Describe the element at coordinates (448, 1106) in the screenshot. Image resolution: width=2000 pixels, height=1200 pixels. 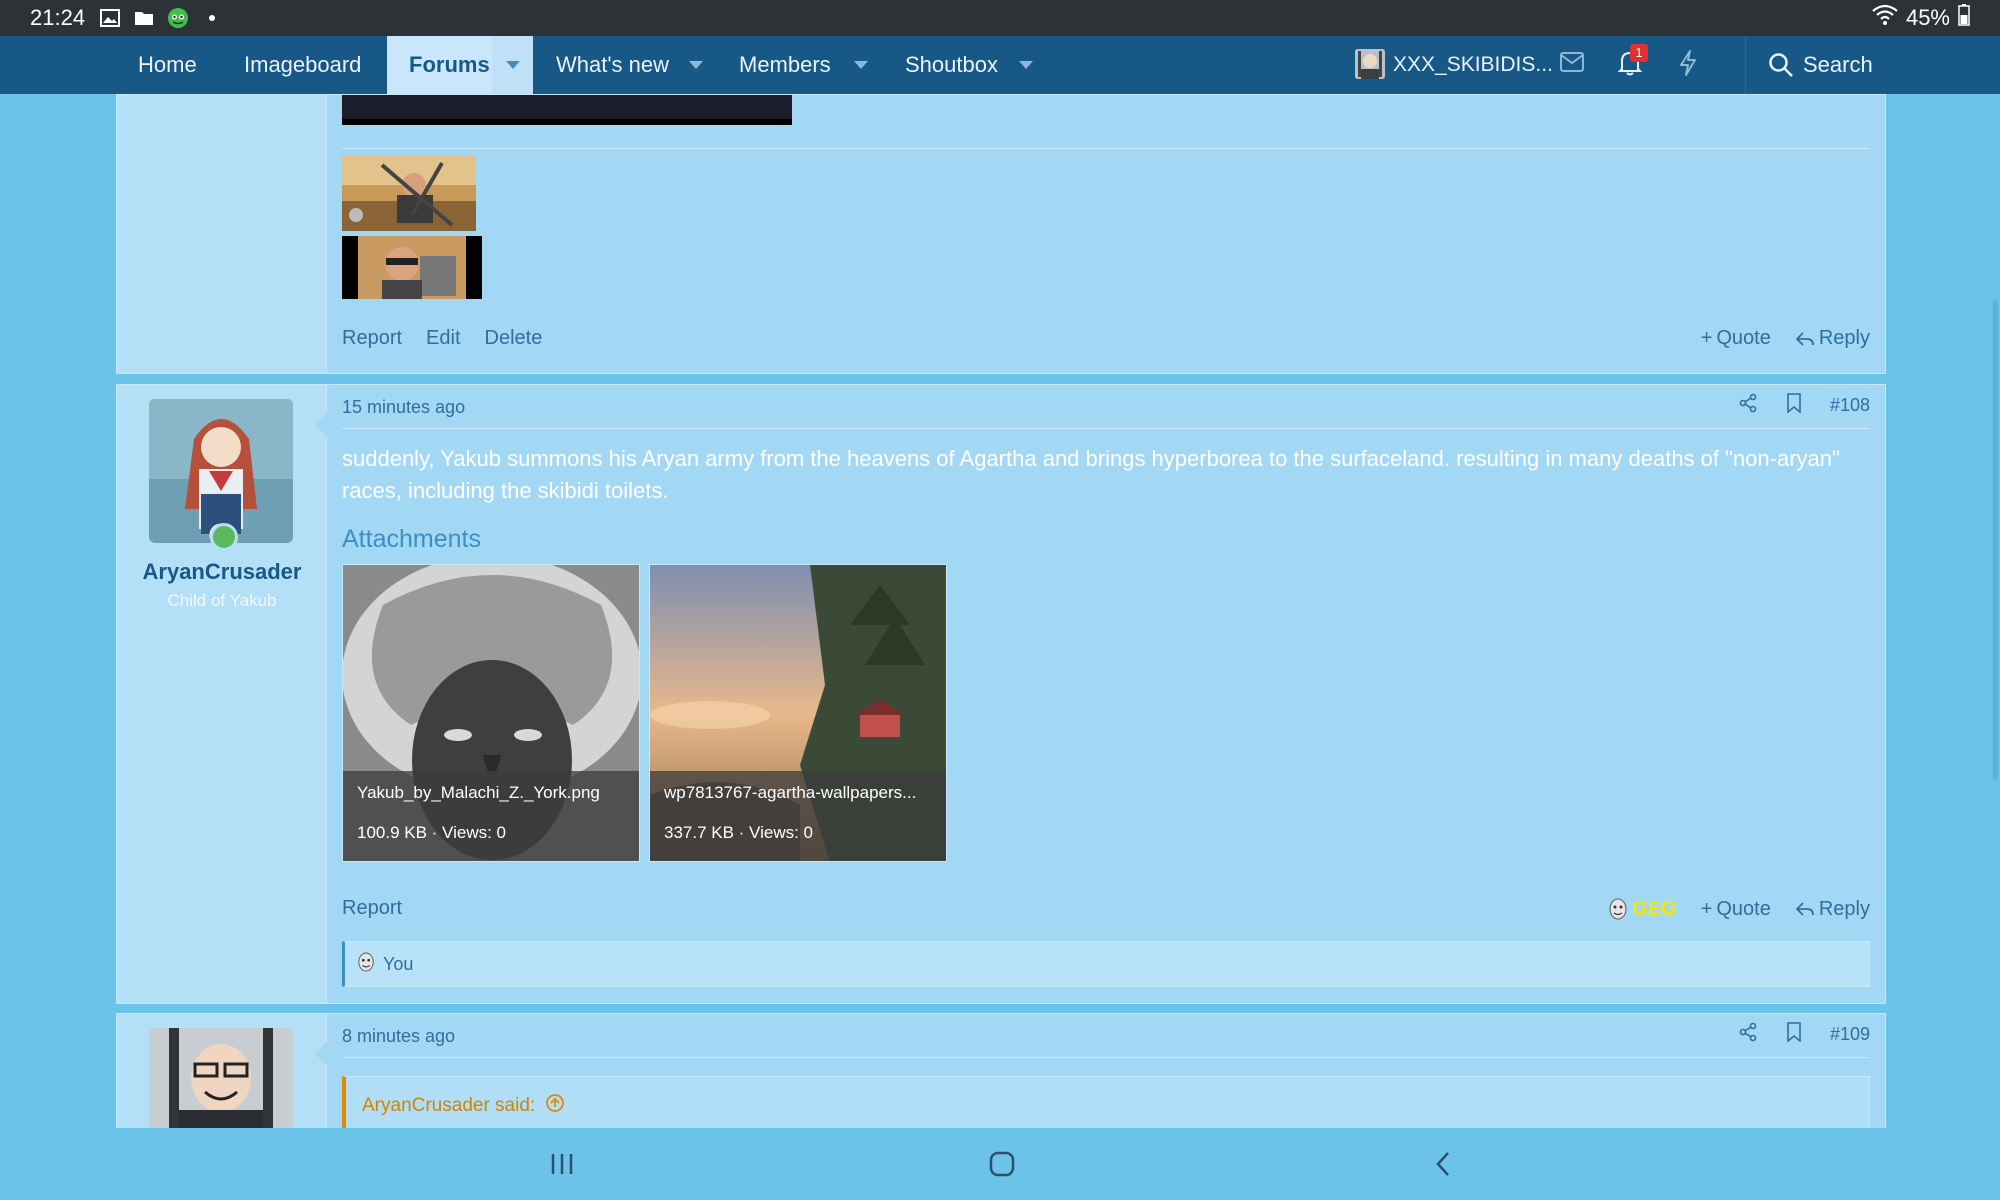
I see `quote-author: AryanCrusader said:` at that location.